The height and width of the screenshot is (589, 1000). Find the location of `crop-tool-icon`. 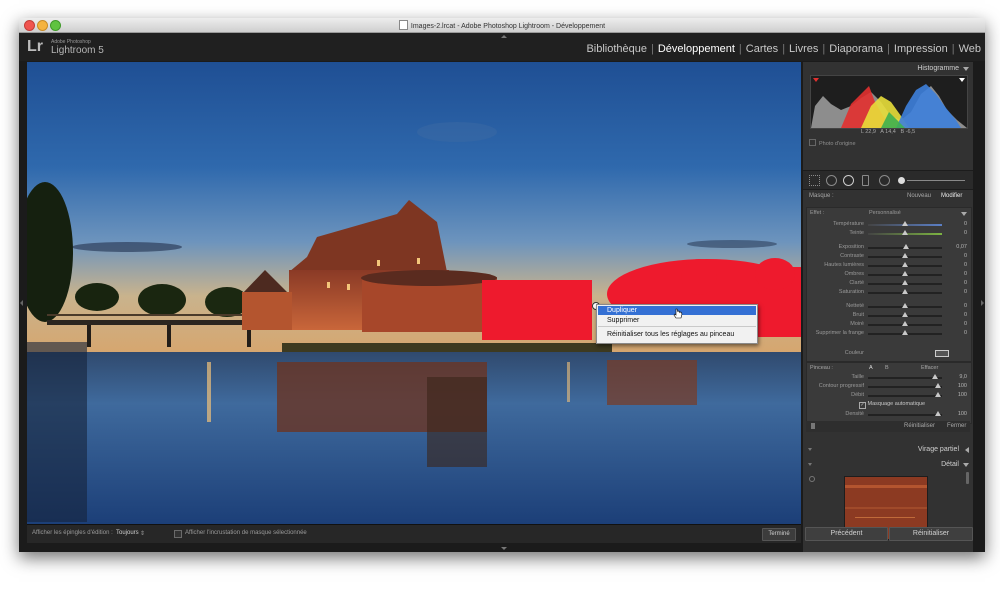

crop-tool-icon is located at coordinates (814, 180).